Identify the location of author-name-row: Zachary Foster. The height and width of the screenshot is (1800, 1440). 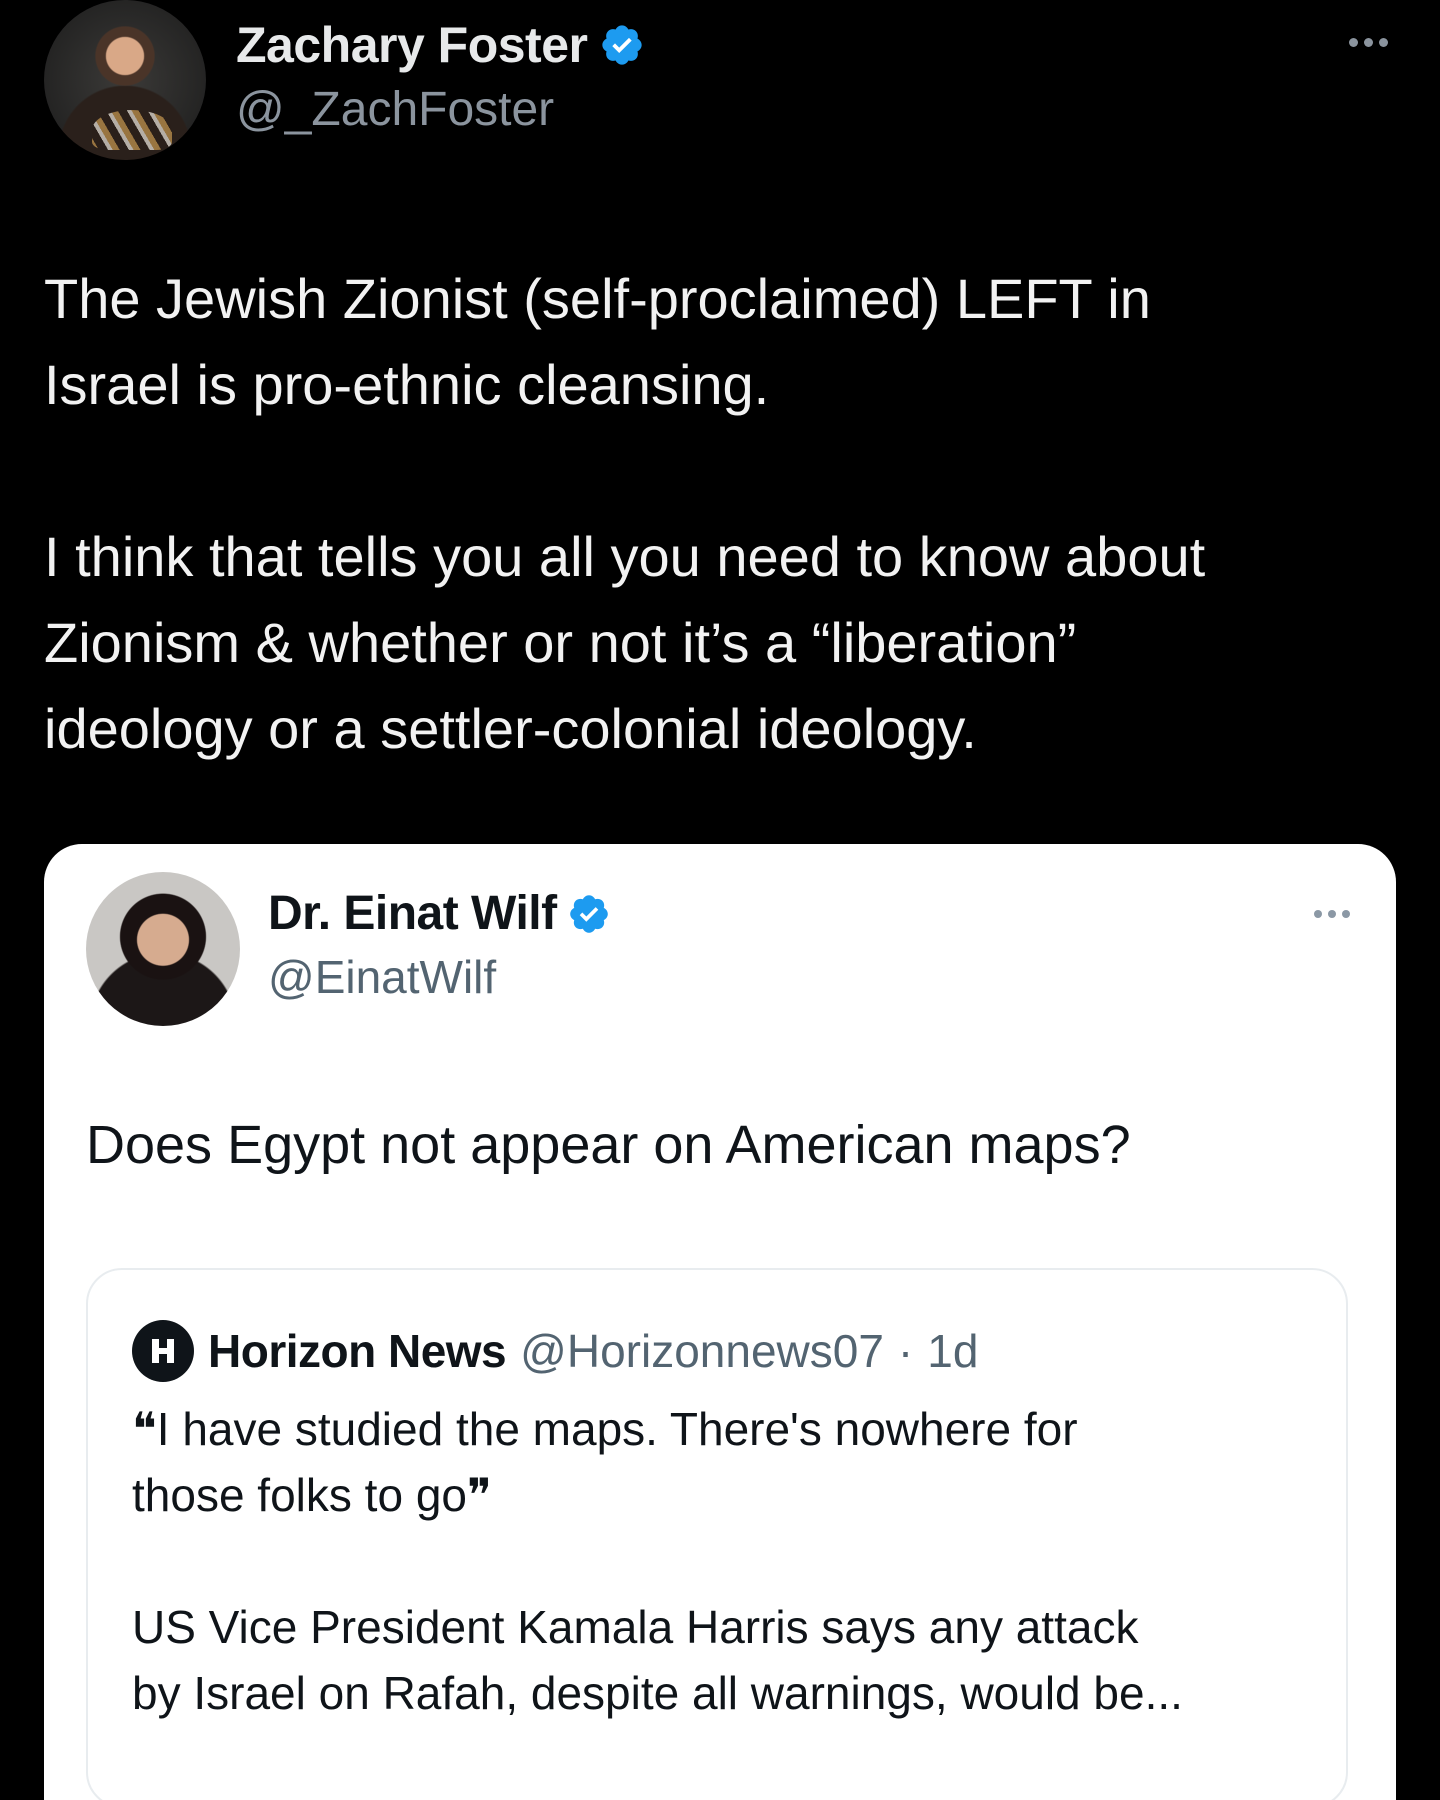
(440, 45).